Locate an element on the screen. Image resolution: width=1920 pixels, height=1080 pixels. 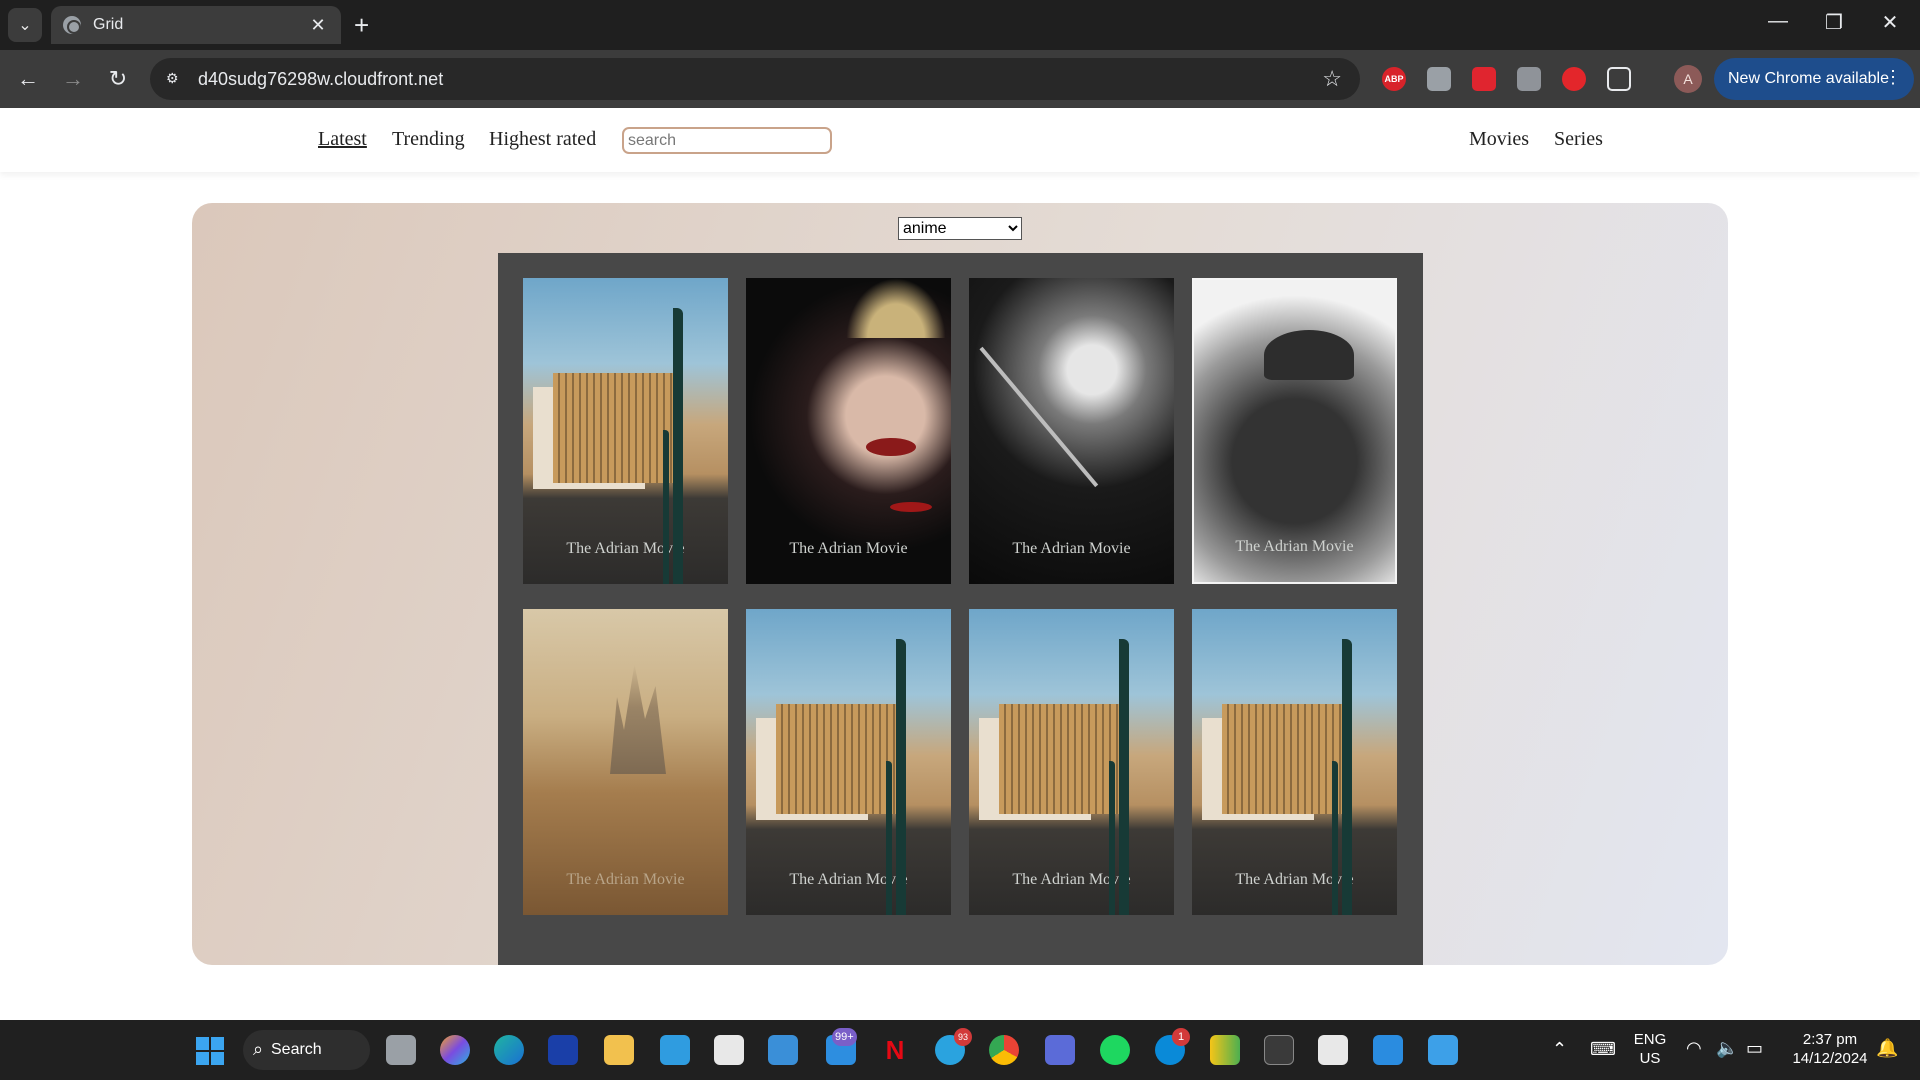
globe-icon is located at coordinates (72, 25).